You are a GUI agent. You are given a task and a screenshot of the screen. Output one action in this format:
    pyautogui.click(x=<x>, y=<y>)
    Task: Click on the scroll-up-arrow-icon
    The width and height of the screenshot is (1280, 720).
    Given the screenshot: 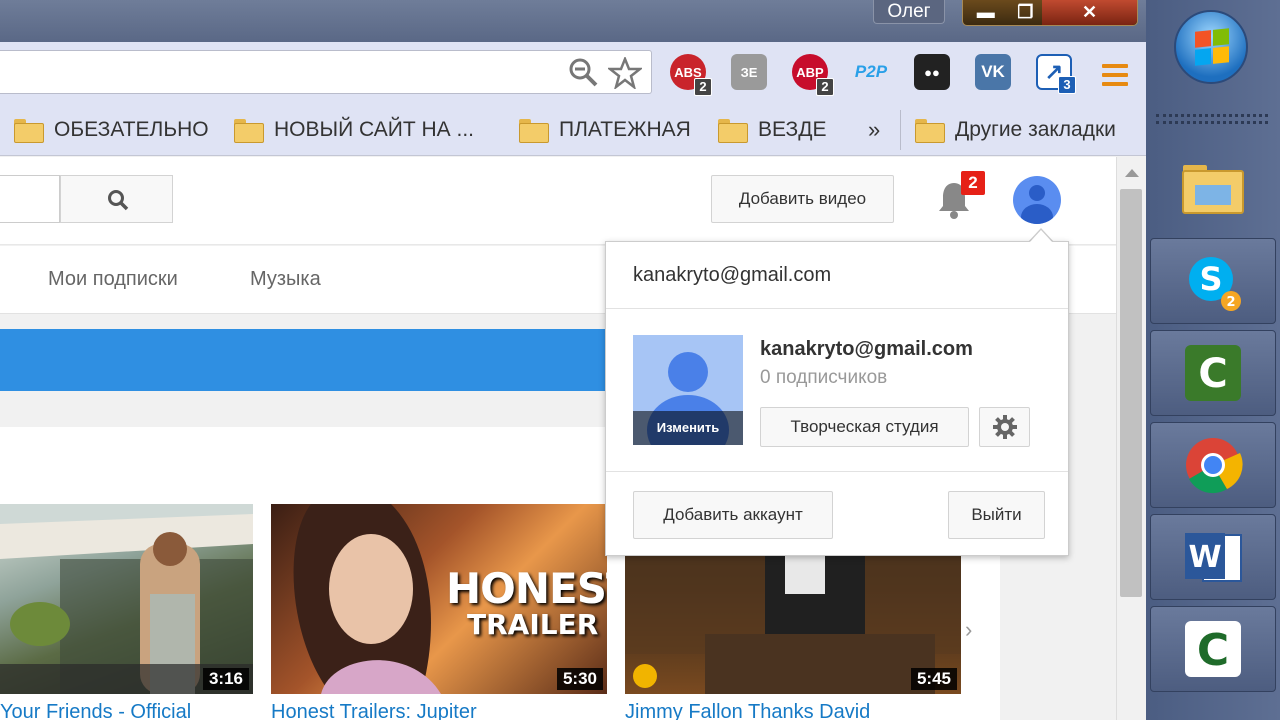 What is the action you would take?
    pyautogui.click(x=1132, y=173)
    